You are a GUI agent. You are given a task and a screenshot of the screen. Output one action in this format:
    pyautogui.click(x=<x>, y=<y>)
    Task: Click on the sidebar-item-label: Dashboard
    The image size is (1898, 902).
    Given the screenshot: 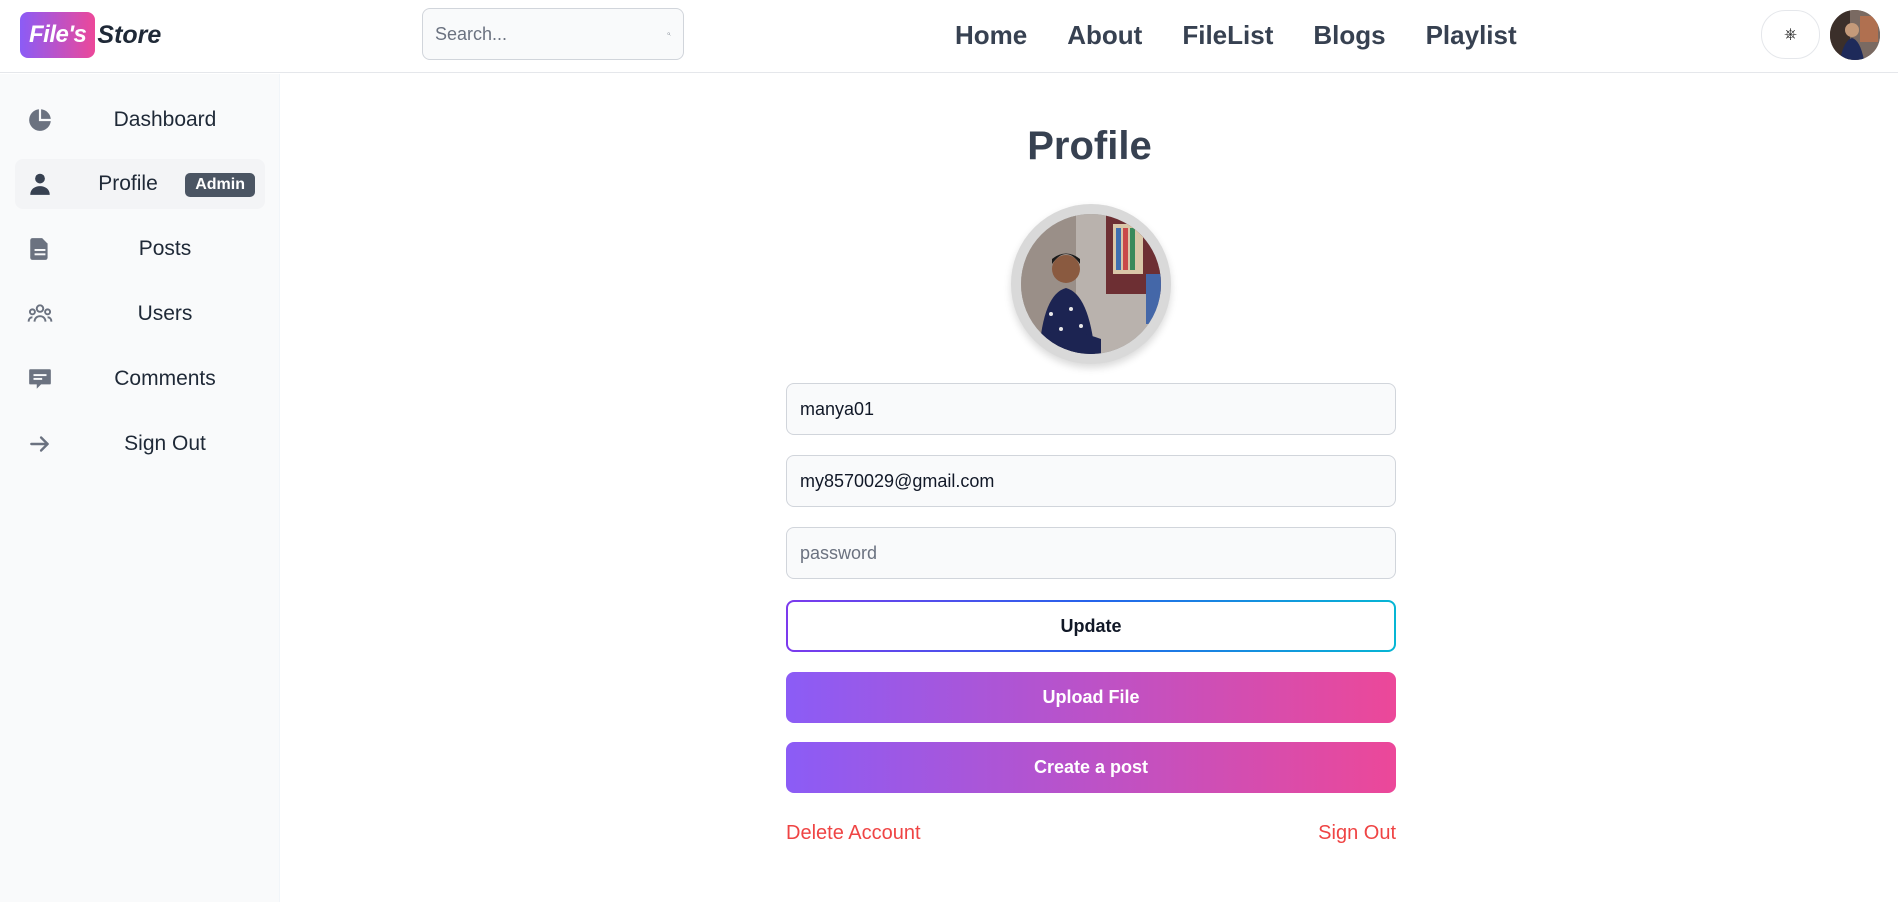 What is the action you would take?
    pyautogui.click(x=165, y=119)
    